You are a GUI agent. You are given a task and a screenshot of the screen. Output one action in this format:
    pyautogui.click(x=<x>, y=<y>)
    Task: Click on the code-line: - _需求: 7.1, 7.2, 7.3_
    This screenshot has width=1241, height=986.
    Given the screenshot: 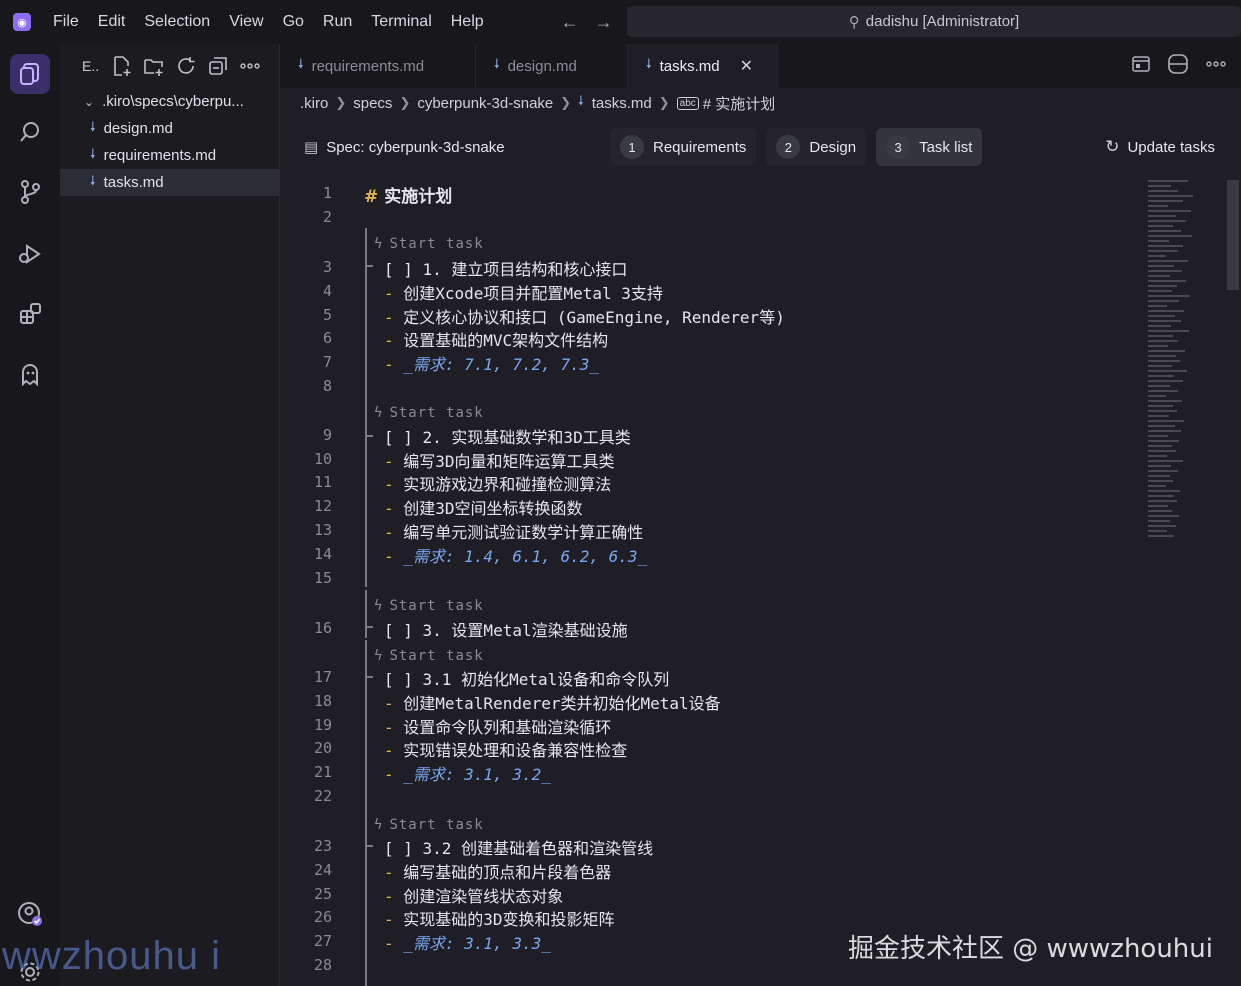 What is the action you would take?
    pyautogui.click(x=491, y=363)
    